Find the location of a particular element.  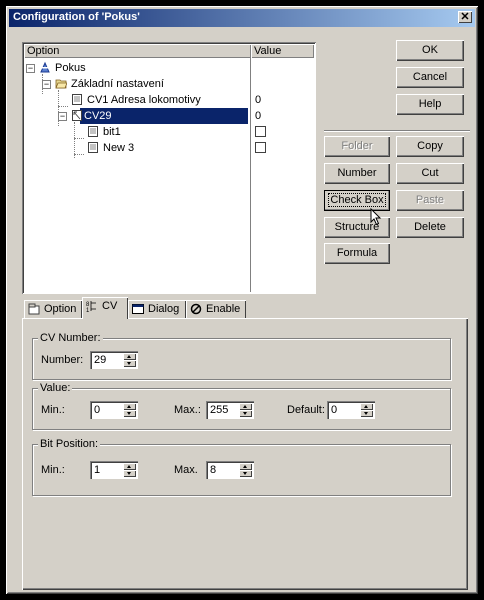

tree-row-bit1: bit1 is located at coordinates (167, 132).